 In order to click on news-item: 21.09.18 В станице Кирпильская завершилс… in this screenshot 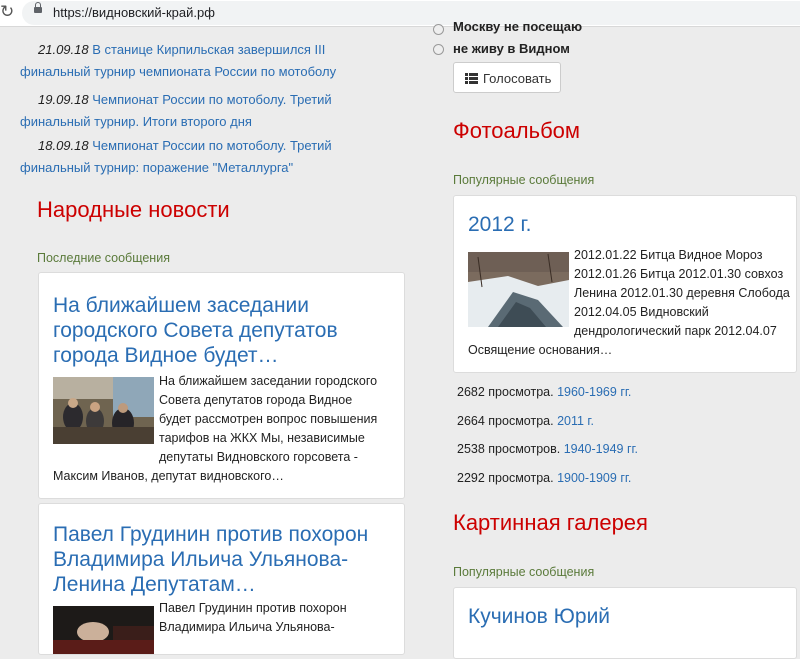, I will do `click(178, 61)`.